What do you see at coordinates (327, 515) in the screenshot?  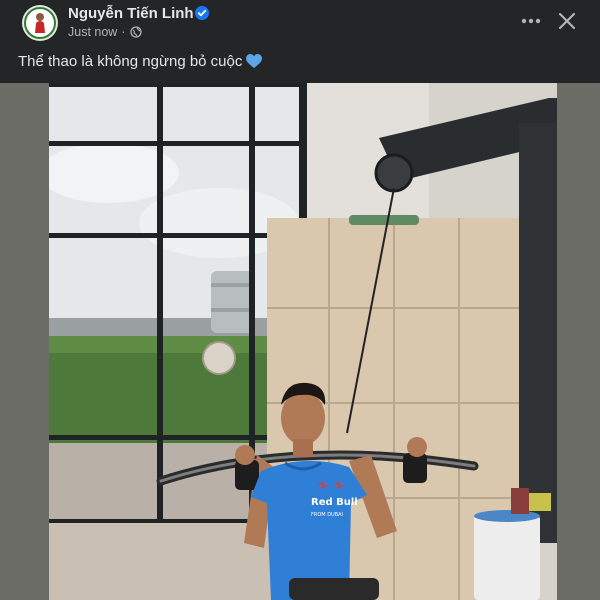 I see `shirt-subtext: FROM DUBAI` at bounding box center [327, 515].